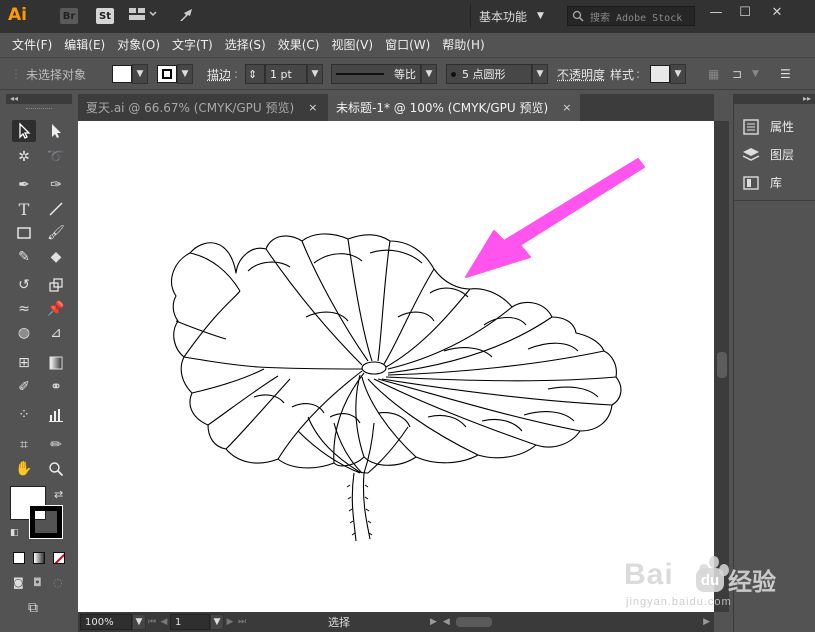  What do you see at coordinates (56, 415) in the screenshot?
I see `column-graph-tool` at bounding box center [56, 415].